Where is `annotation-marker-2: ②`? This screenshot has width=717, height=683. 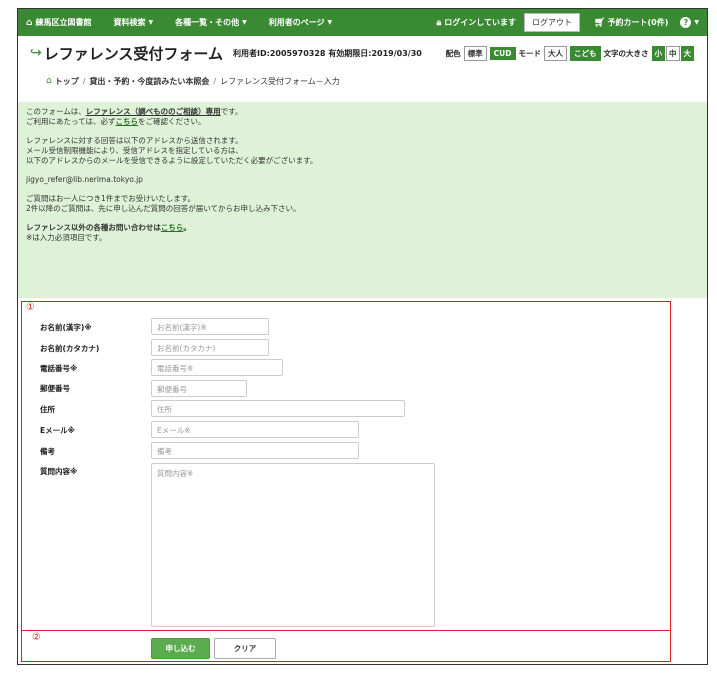
annotation-marker-2: ② is located at coordinates (36, 637).